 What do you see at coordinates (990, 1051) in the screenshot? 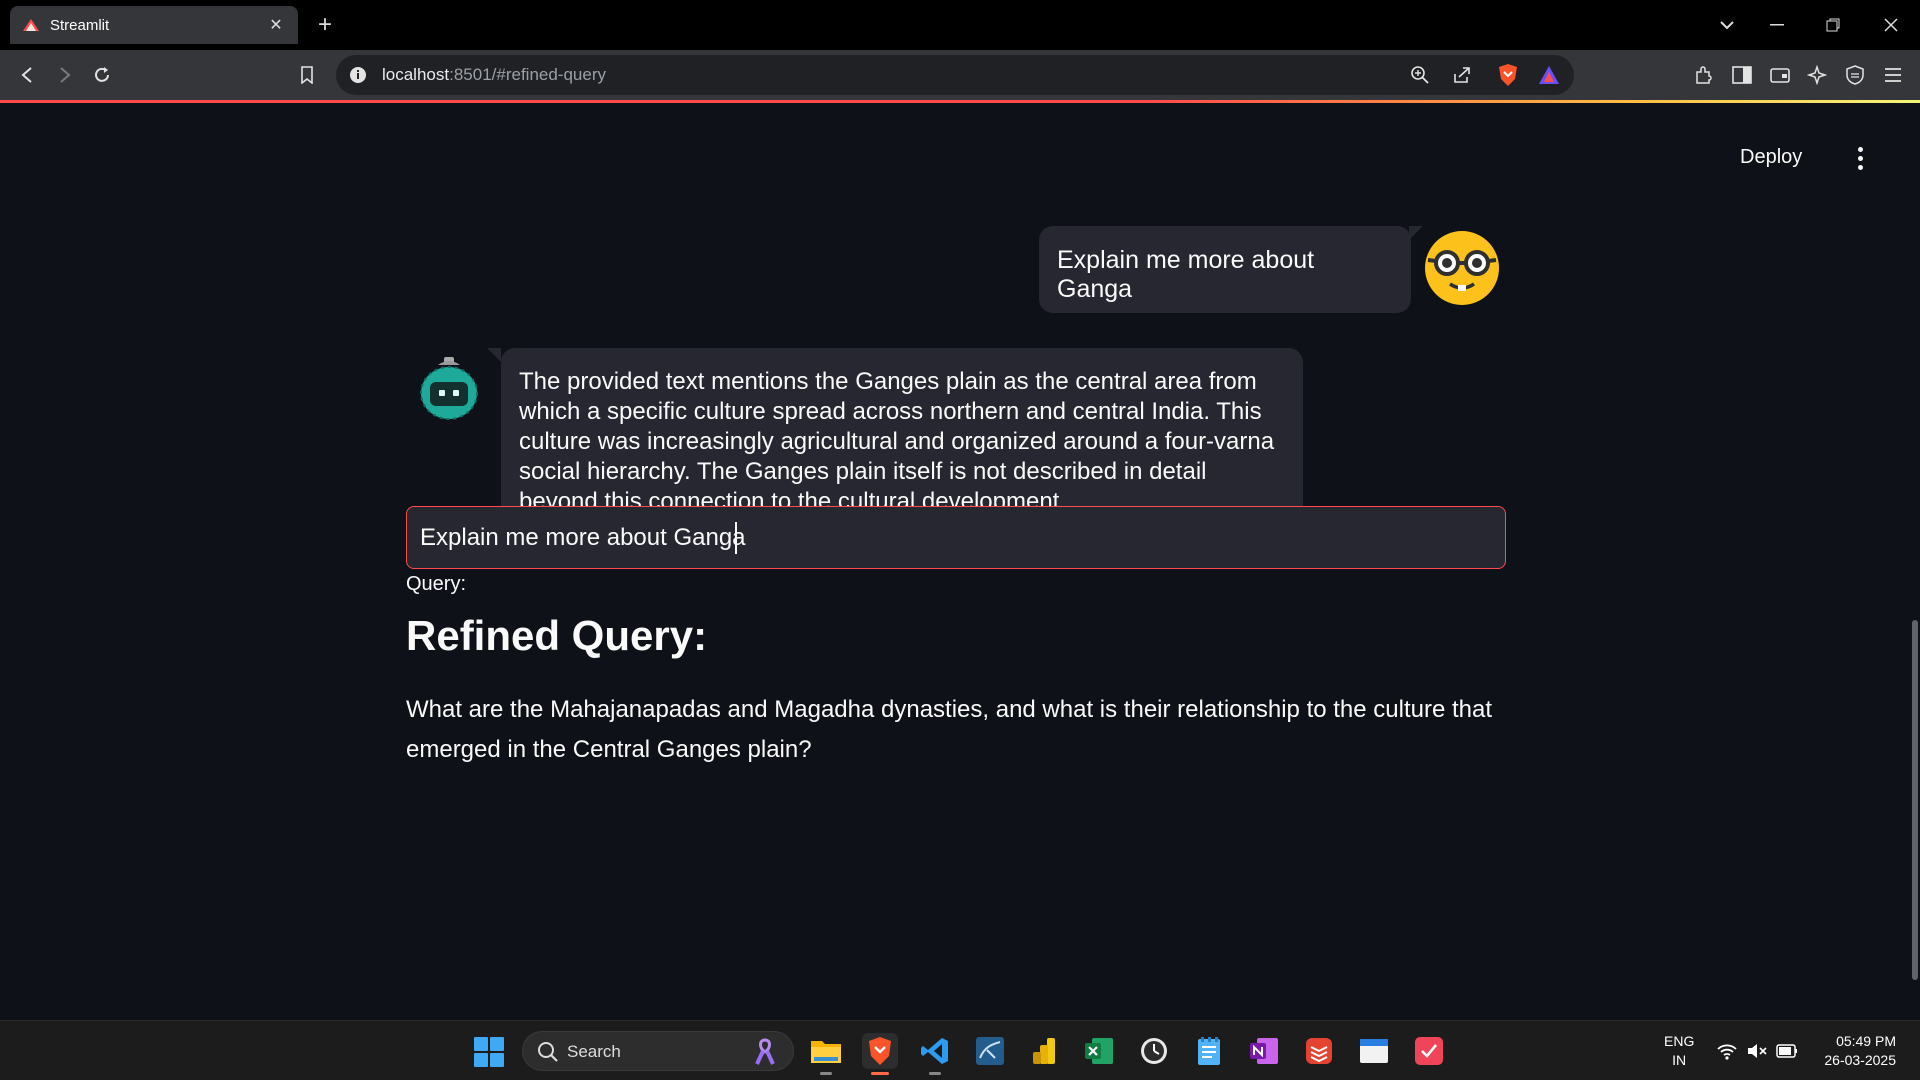
I see `mysql-workbench-icon` at bounding box center [990, 1051].